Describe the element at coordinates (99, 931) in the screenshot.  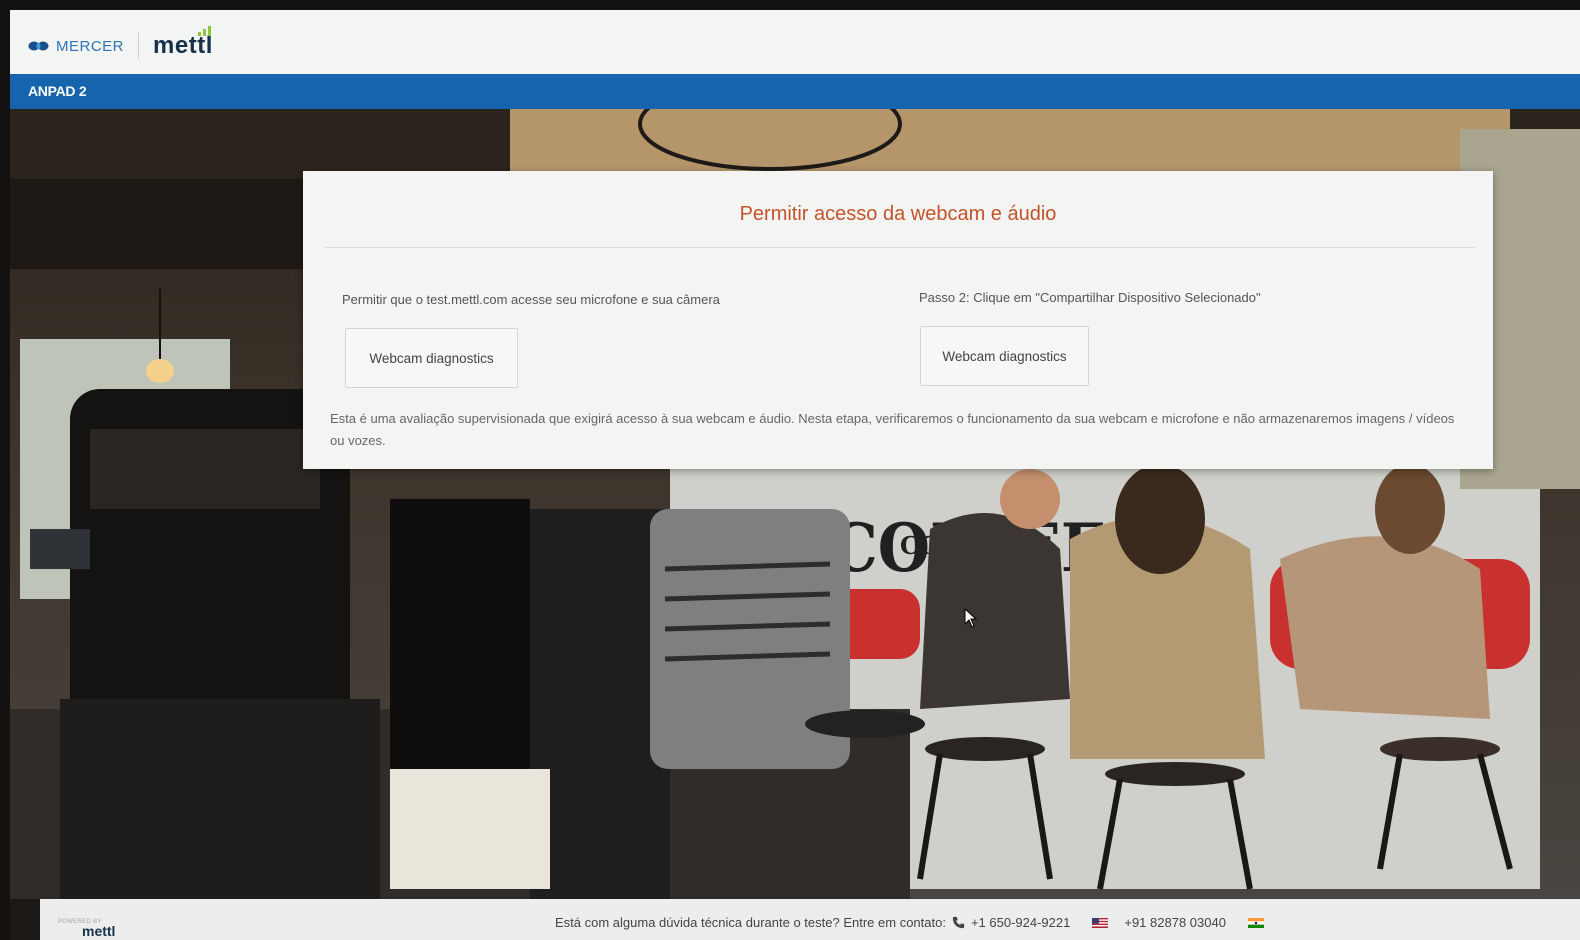
I see `footer-mettl-logo: mettl` at that location.